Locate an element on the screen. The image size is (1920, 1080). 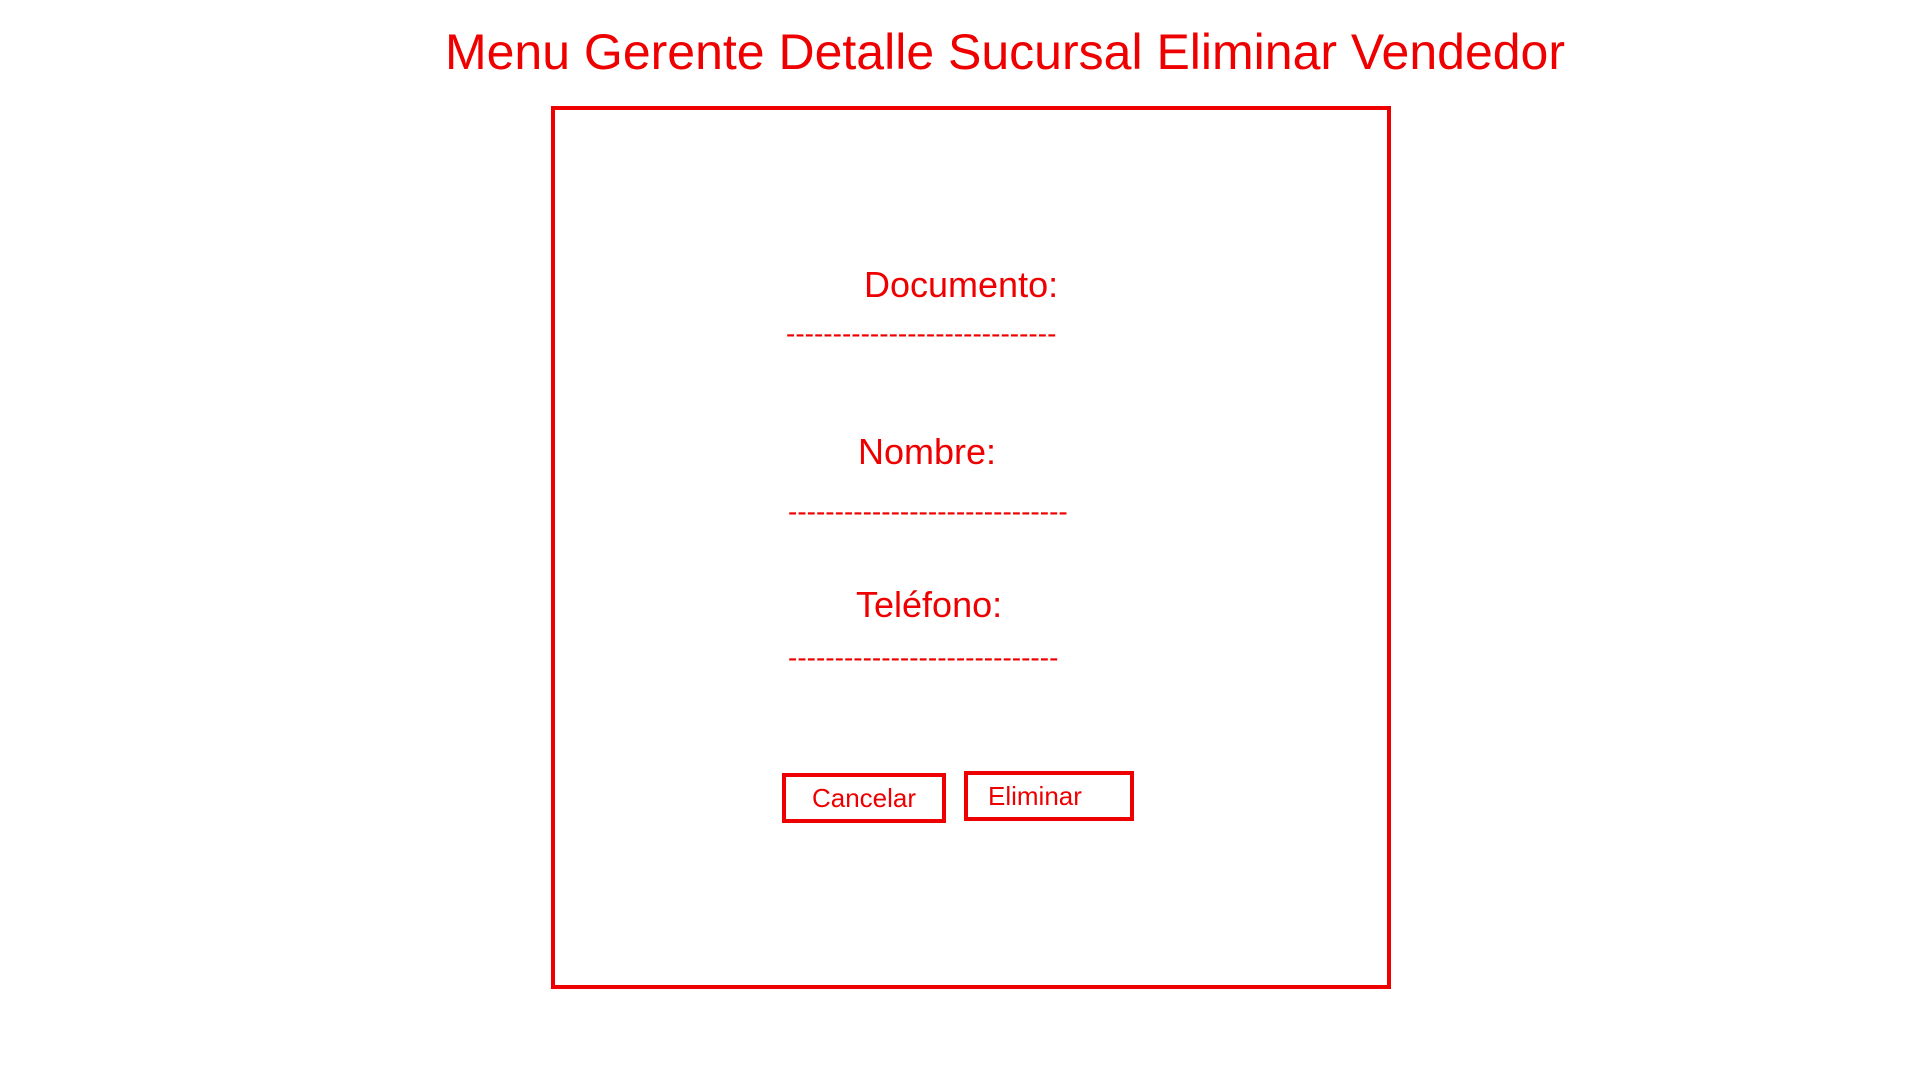
nombre-field: ------------------------------ is located at coordinates (928, 512).